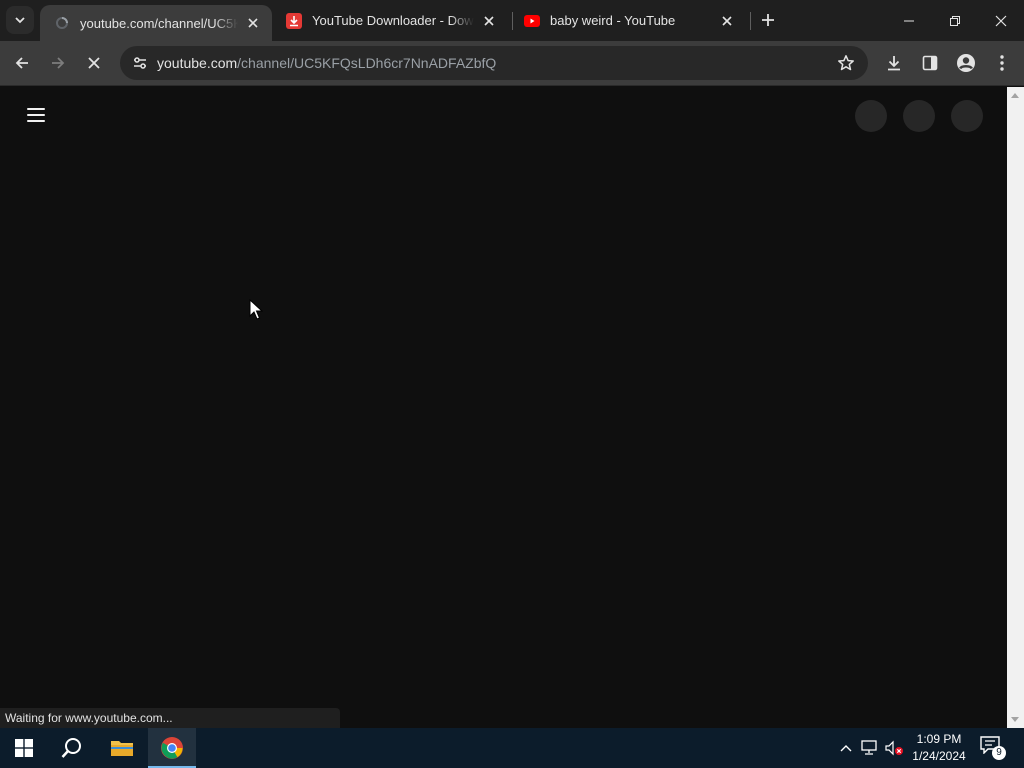 The width and height of the screenshot is (1024, 768). What do you see at coordinates (367, 63) in the screenshot?
I see `url-path: /channel/UC5KFQsLDh6cr7NnADFAZbfQ` at bounding box center [367, 63].